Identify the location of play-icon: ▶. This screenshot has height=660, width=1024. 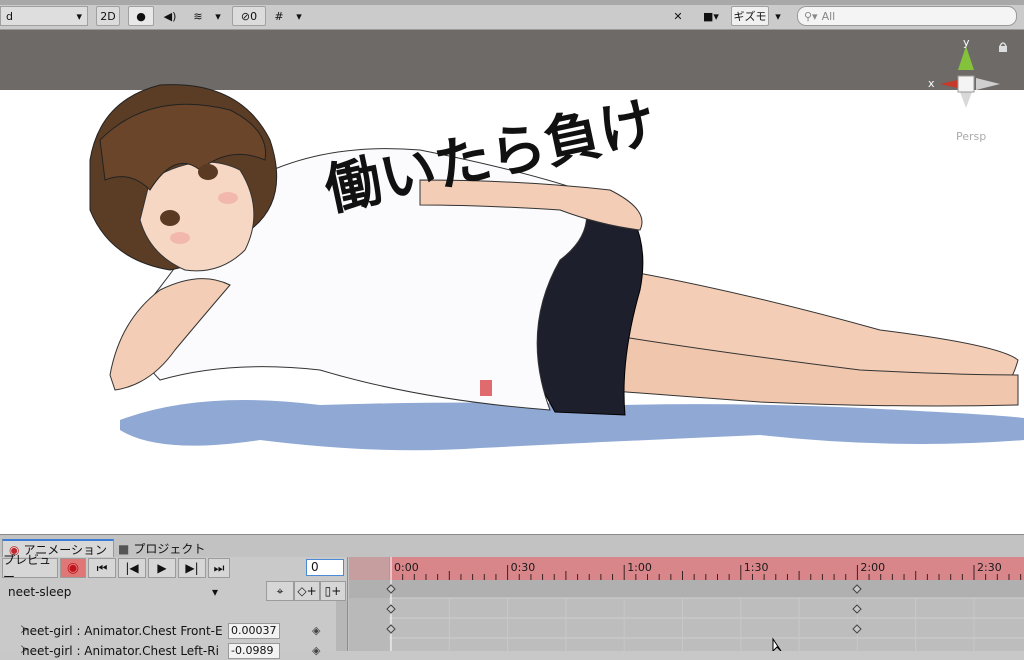
(162, 568).